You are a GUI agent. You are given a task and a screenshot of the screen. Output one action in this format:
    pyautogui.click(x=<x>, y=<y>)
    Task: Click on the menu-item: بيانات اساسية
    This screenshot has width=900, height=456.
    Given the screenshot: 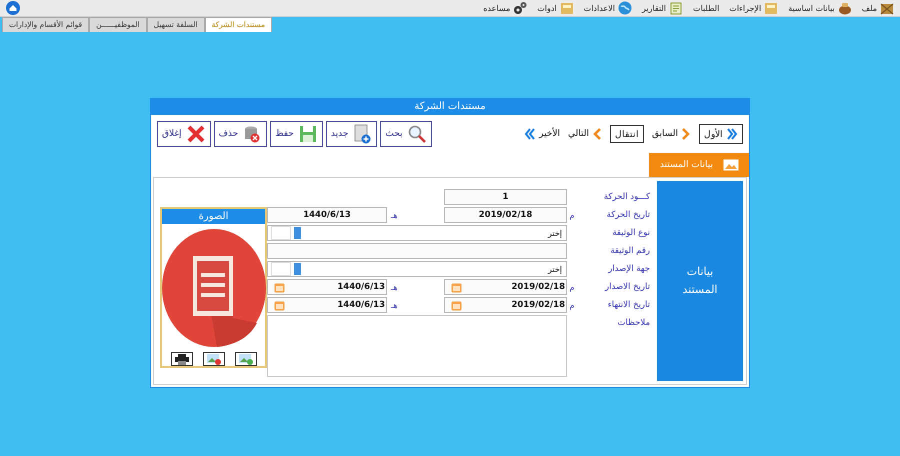 What is the action you would take?
    pyautogui.click(x=811, y=8)
    